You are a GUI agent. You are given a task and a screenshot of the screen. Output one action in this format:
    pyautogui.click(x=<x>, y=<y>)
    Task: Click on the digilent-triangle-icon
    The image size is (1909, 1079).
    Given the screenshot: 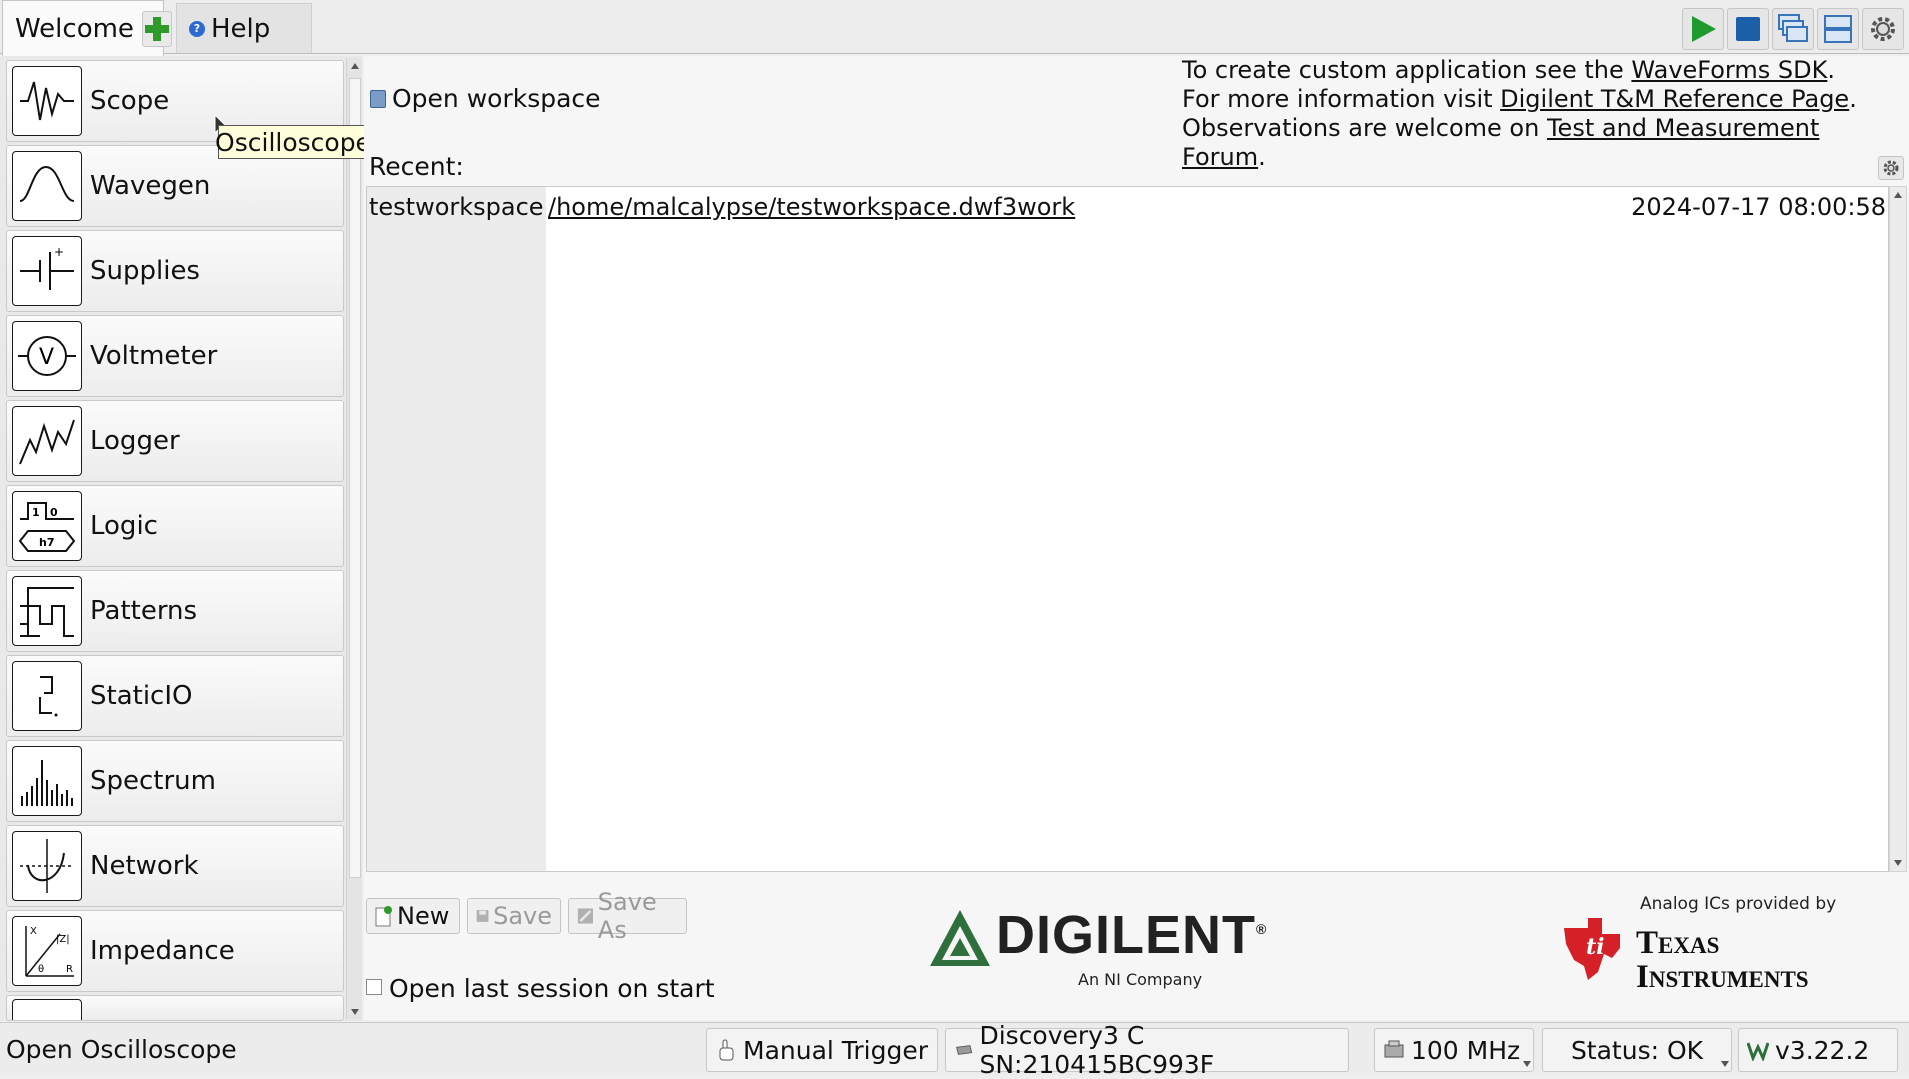 What is the action you would take?
    pyautogui.click(x=960, y=938)
    